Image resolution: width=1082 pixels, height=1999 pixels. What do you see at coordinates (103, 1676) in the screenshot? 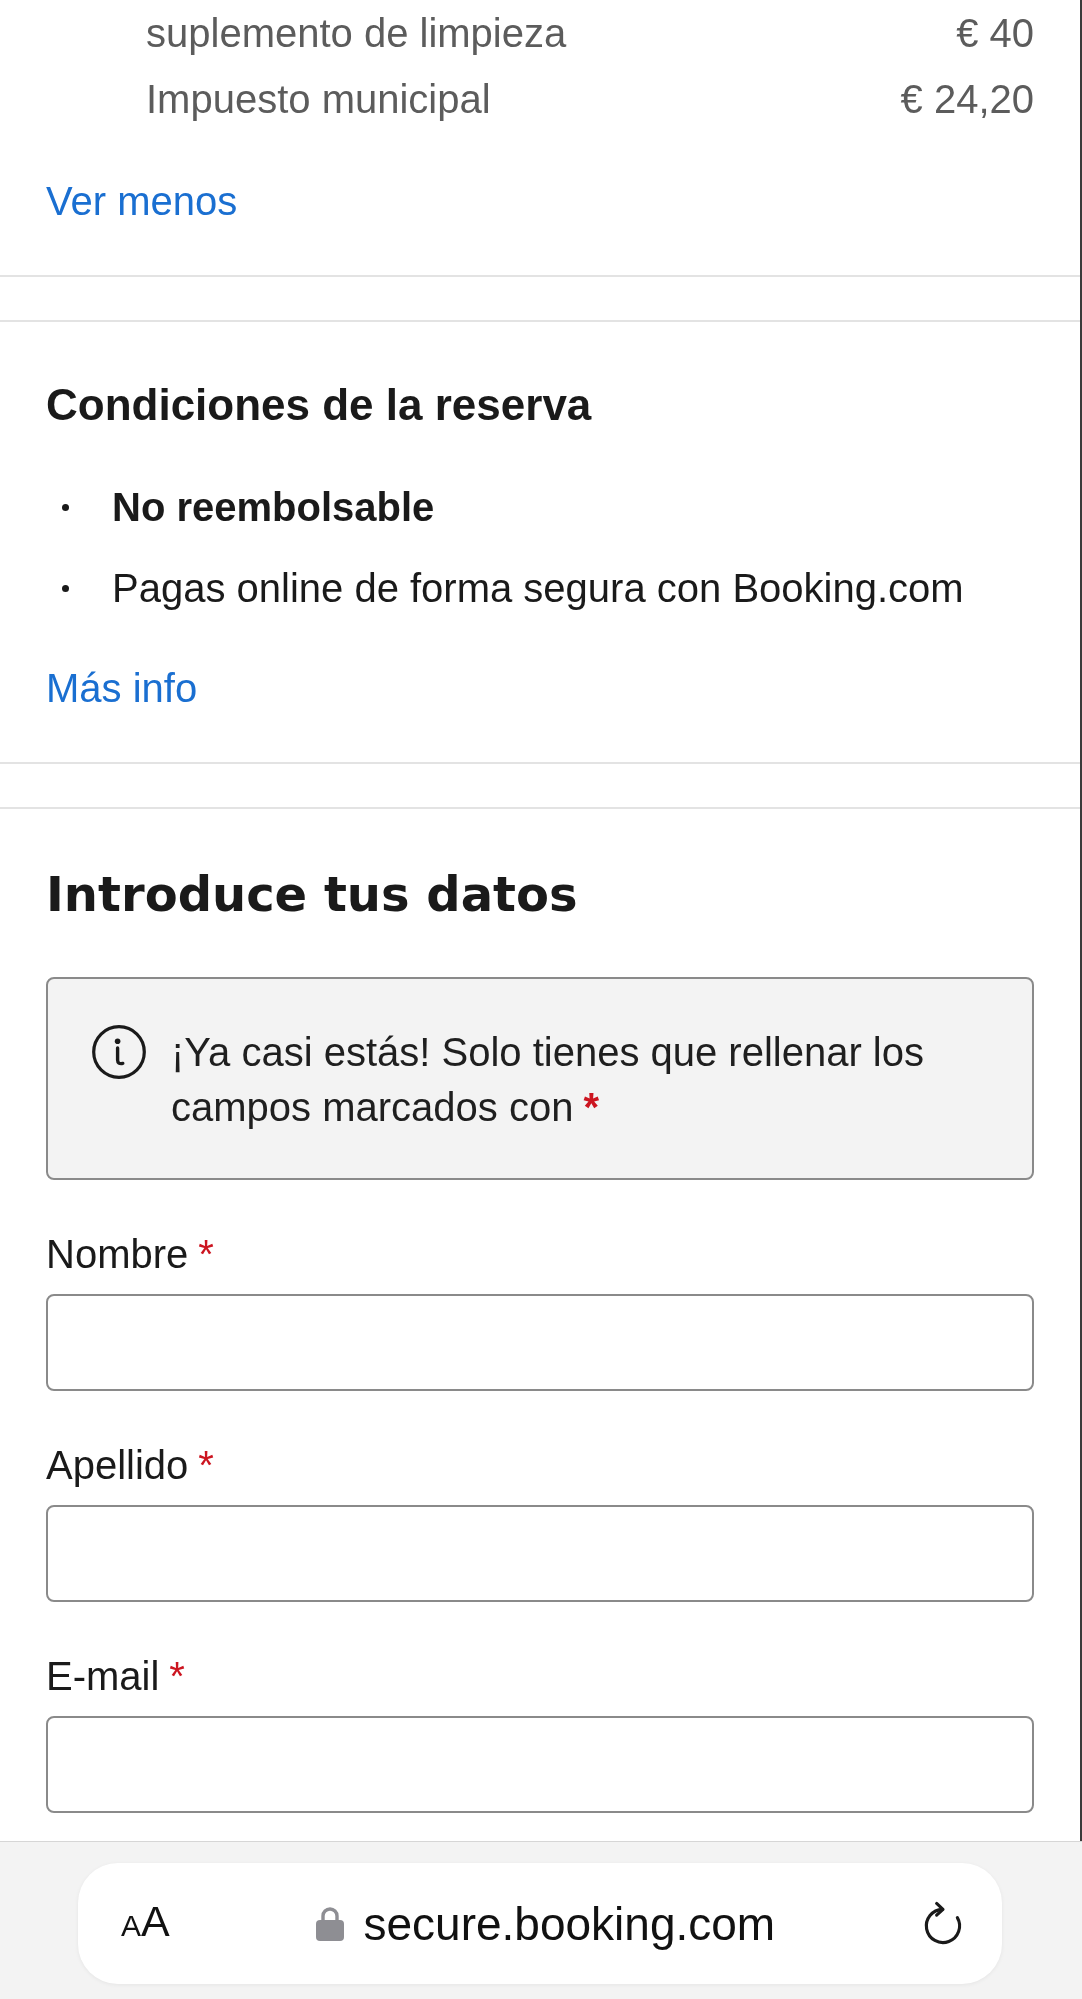
I see `field-label: E-mail` at bounding box center [103, 1676].